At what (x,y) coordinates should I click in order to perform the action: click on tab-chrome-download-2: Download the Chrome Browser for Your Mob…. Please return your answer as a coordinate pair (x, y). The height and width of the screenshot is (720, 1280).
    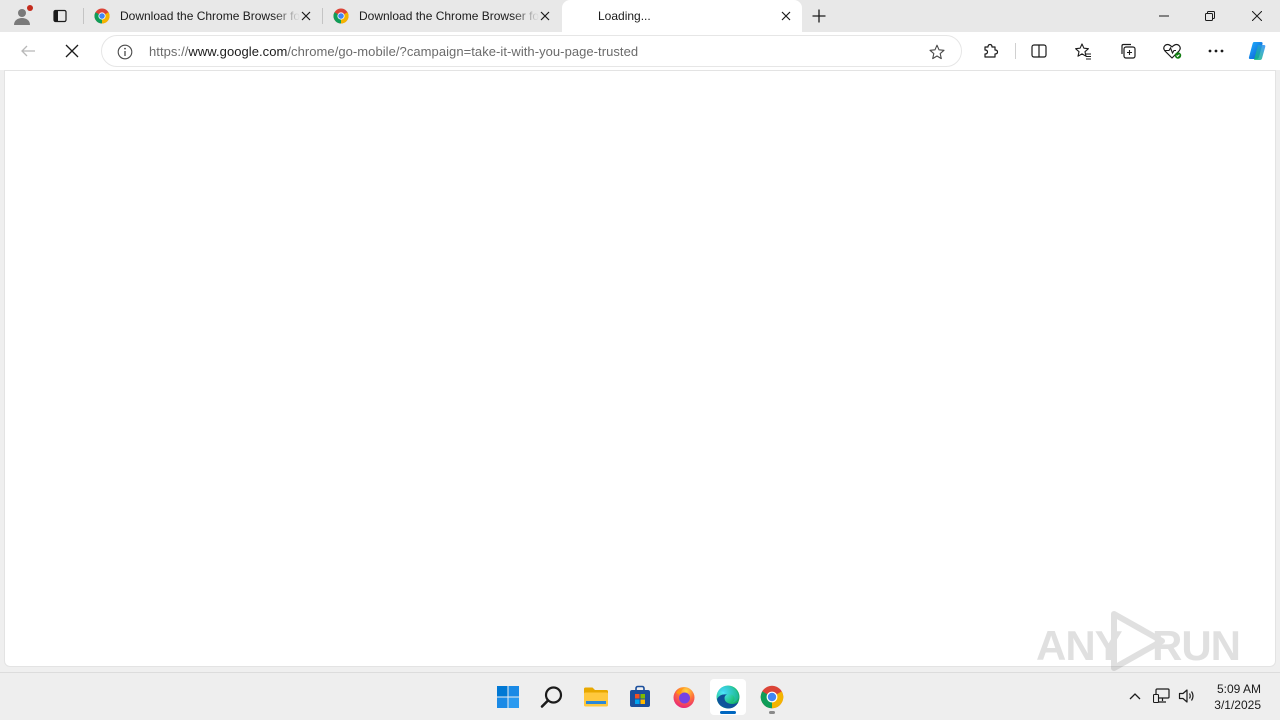
    Looking at the image, I should click on (442, 16).